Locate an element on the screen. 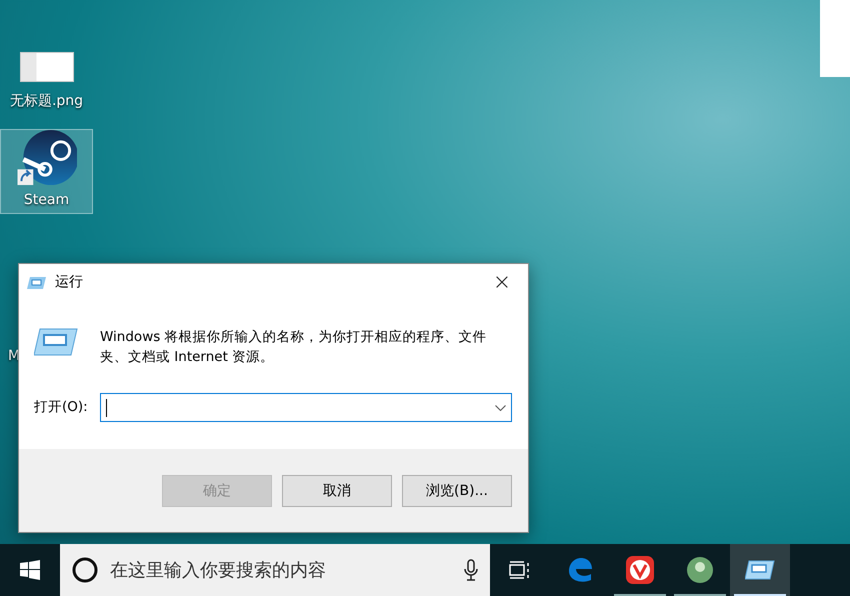 The image size is (850, 596). dialog-button: 取消 is located at coordinates (337, 491).